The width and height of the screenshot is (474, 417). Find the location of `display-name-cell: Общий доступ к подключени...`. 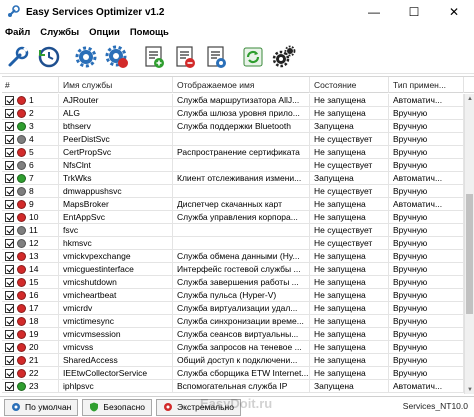

display-name-cell: Общий доступ к подключени... is located at coordinates (241, 360).